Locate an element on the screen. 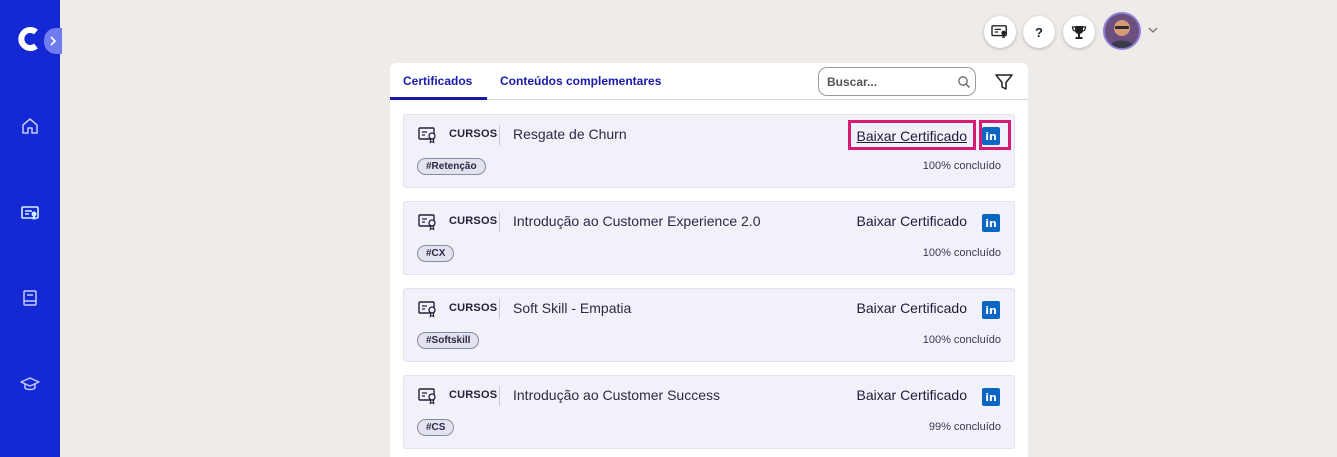 The image size is (1337, 457). tag-badge: #CX is located at coordinates (436, 253).